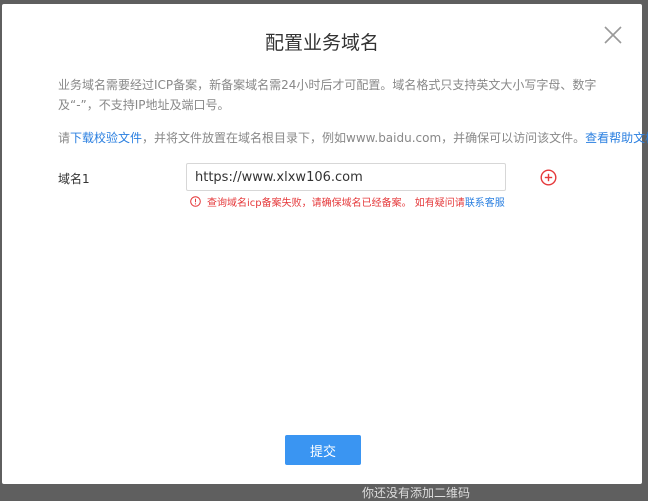 Image resolution: width=648 pixels, height=501 pixels. What do you see at coordinates (346, 177) in the screenshot?
I see `domain-input` at bounding box center [346, 177].